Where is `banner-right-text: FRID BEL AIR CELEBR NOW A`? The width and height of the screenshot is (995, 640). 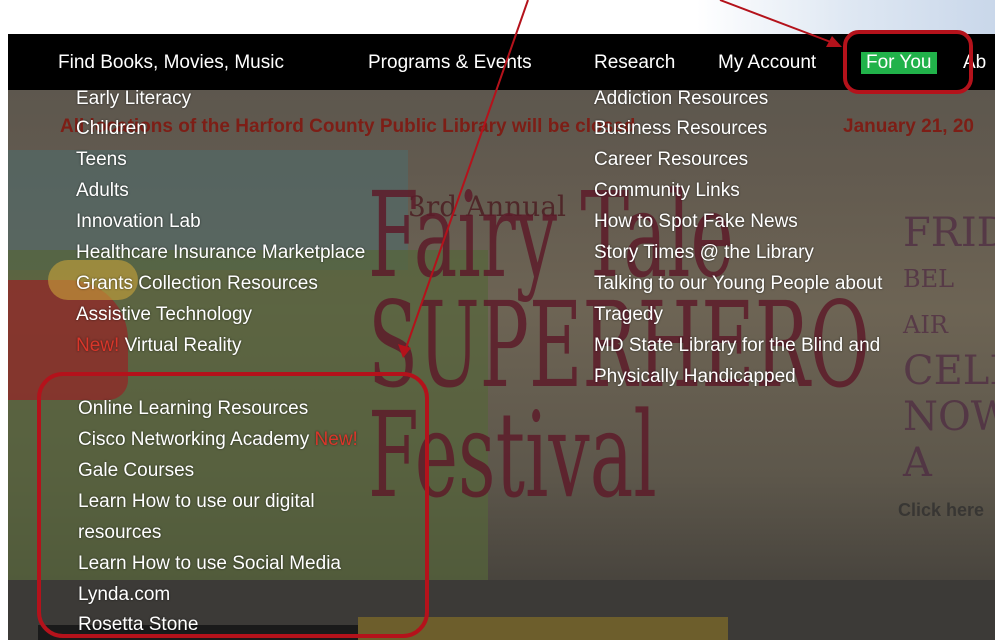 banner-right-text: FRID BEL AIR CELEBR NOW A is located at coordinates (949, 348).